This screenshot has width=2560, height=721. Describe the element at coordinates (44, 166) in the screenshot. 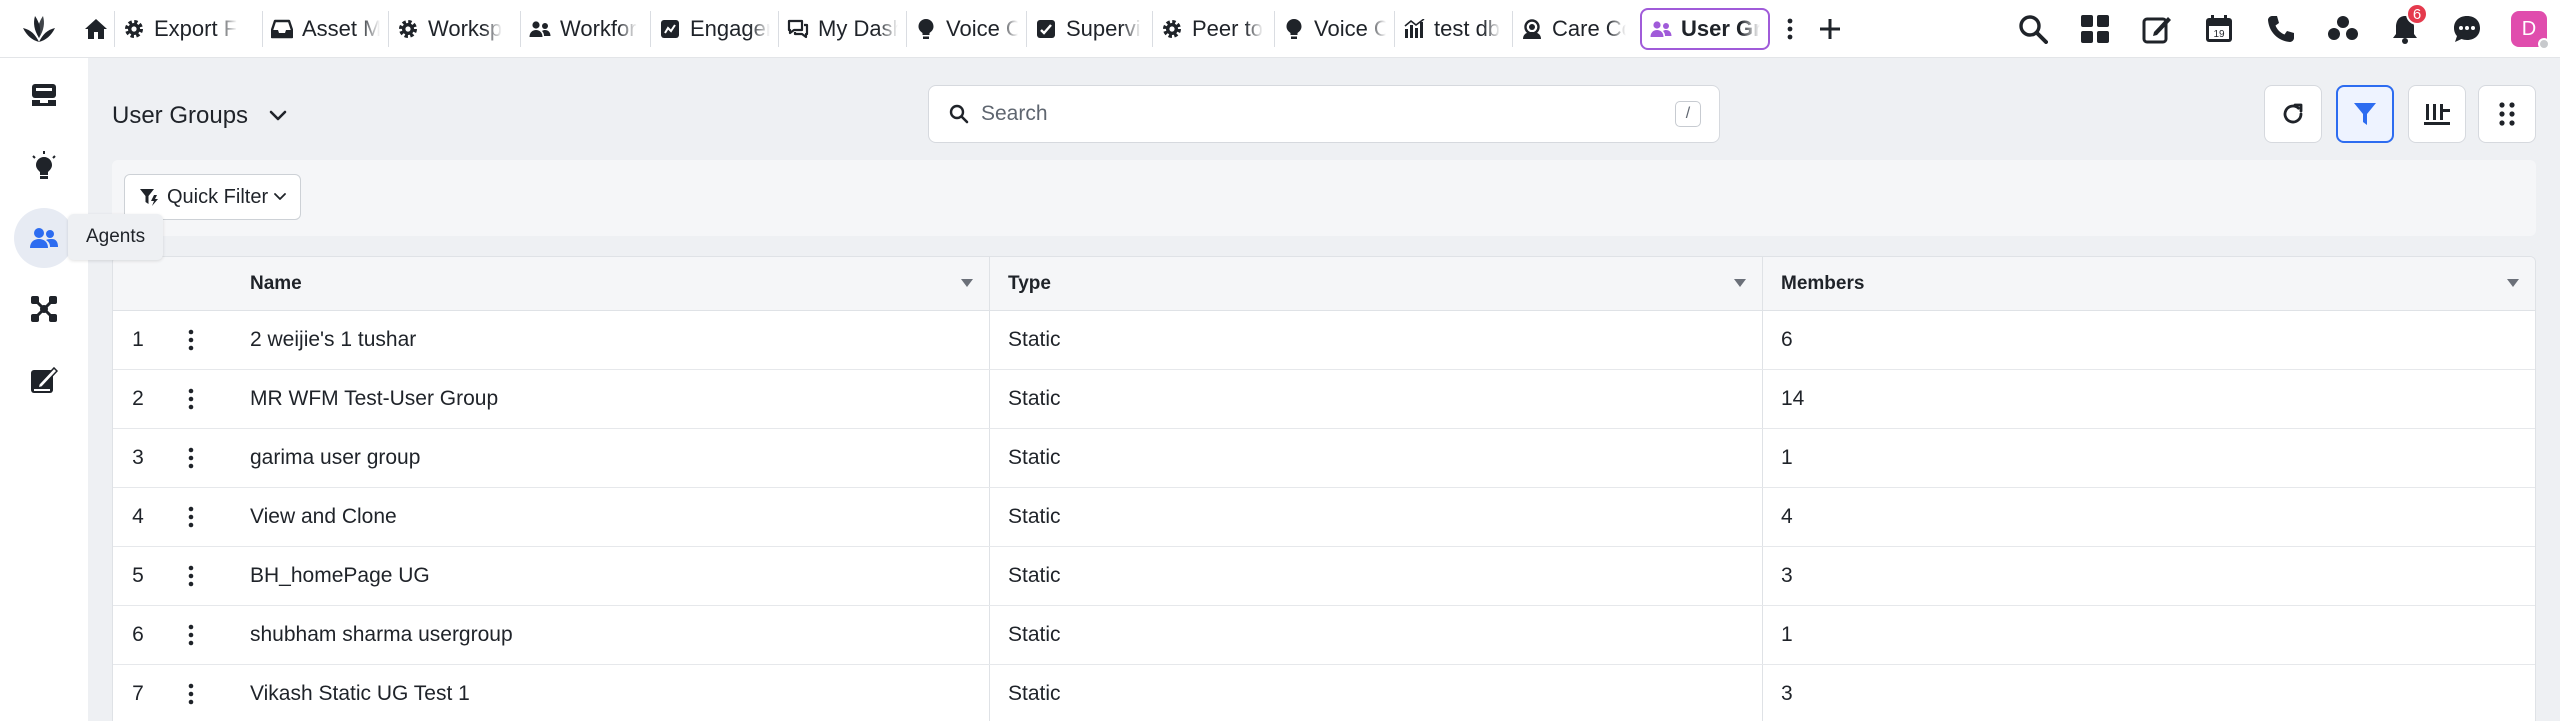

I see `rail-item-insights` at that location.